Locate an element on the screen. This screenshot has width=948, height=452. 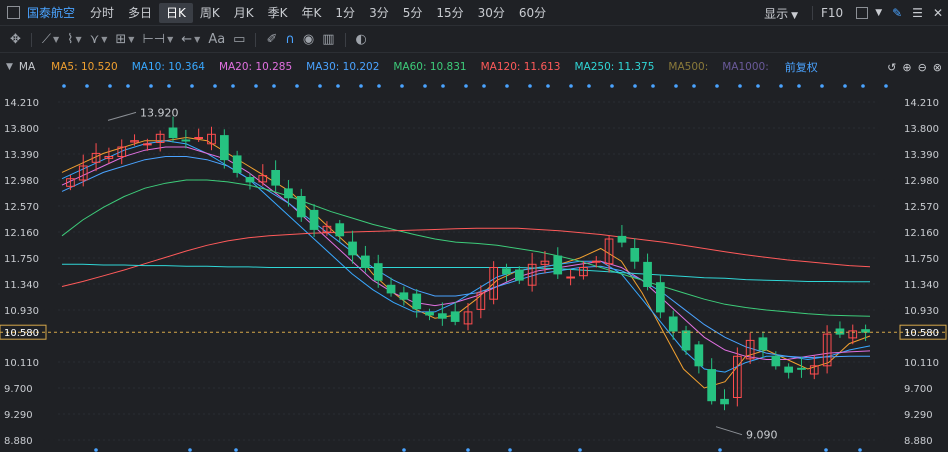
price-adjust-toggle: 前复权 is located at coordinates (801, 67).